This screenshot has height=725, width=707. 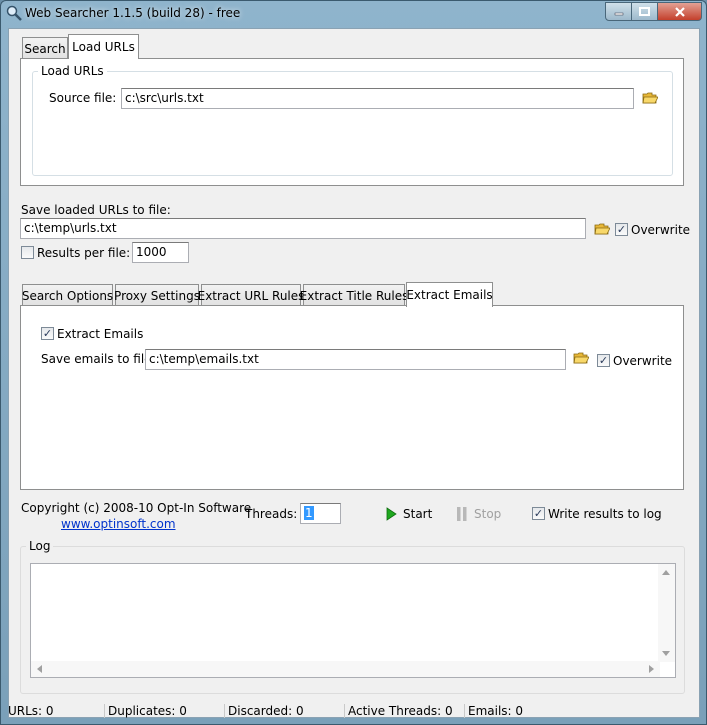 I want to click on save-emails-label: Save emails to file:, so click(x=98, y=359).